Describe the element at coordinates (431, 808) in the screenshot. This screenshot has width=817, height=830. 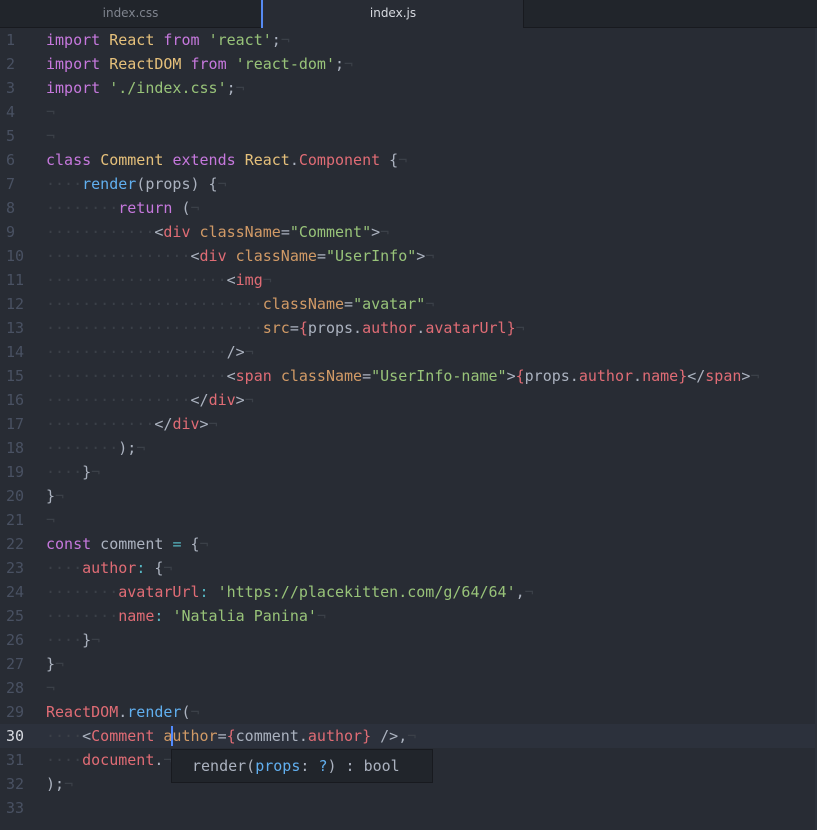
I see `code-line` at that location.